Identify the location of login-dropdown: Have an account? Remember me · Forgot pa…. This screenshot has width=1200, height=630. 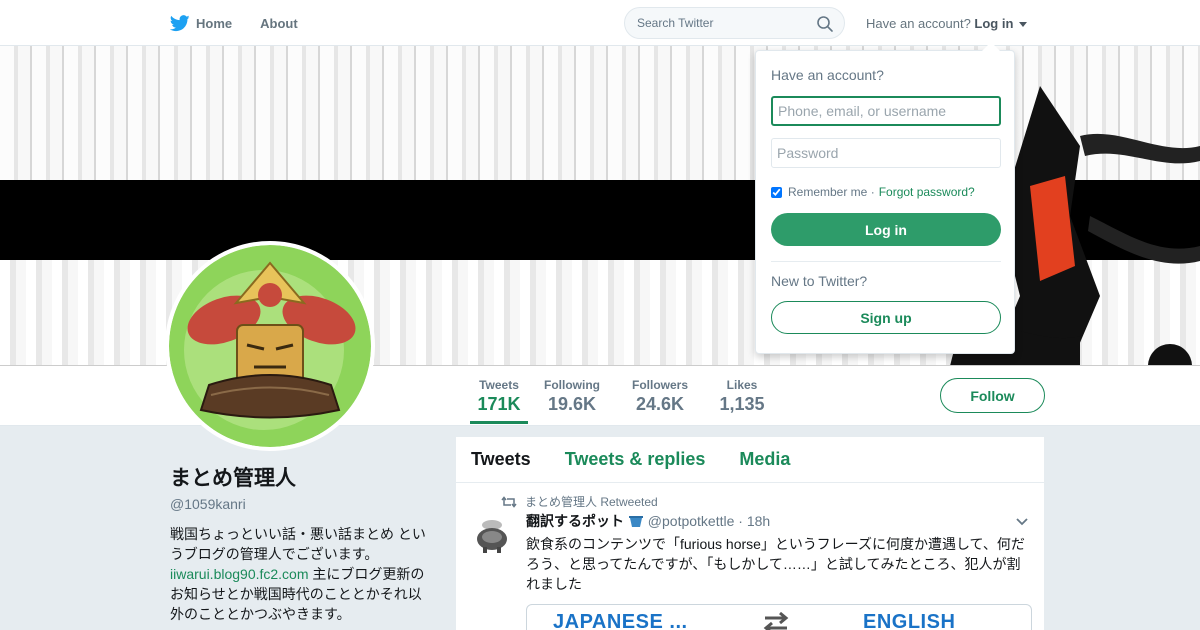
(885, 198).